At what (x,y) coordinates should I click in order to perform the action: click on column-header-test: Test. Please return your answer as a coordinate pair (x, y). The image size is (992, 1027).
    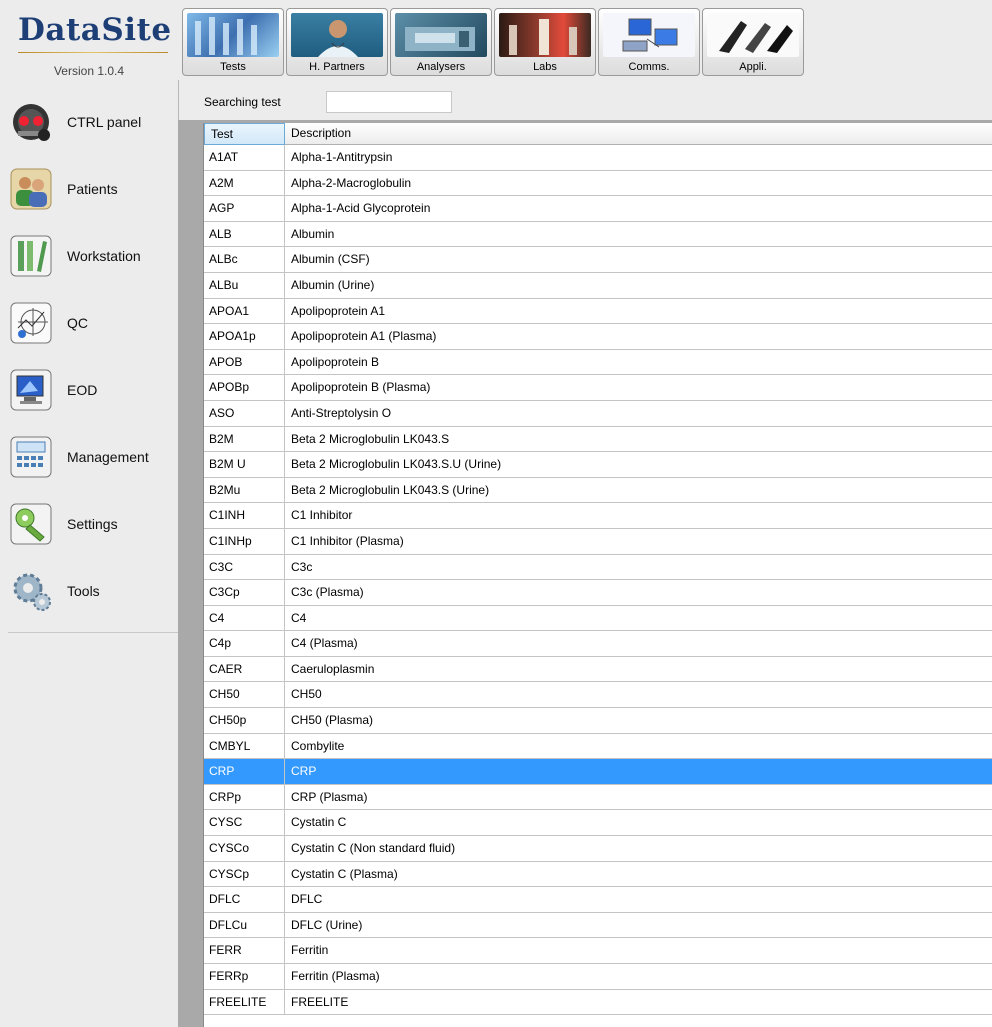
    Looking at the image, I should click on (244, 134).